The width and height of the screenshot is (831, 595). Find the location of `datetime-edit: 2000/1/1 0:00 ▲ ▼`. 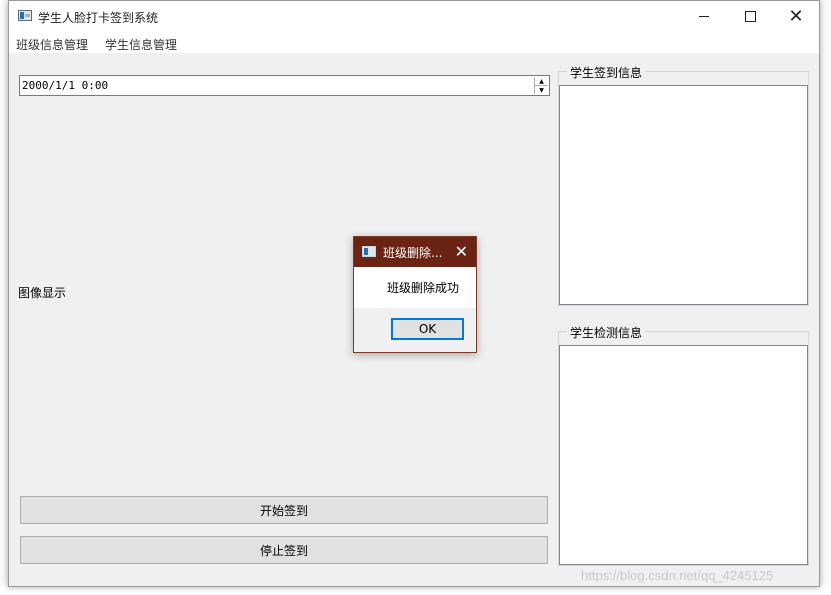

datetime-edit: 2000/1/1 0:00 ▲ ▼ is located at coordinates (284, 85).